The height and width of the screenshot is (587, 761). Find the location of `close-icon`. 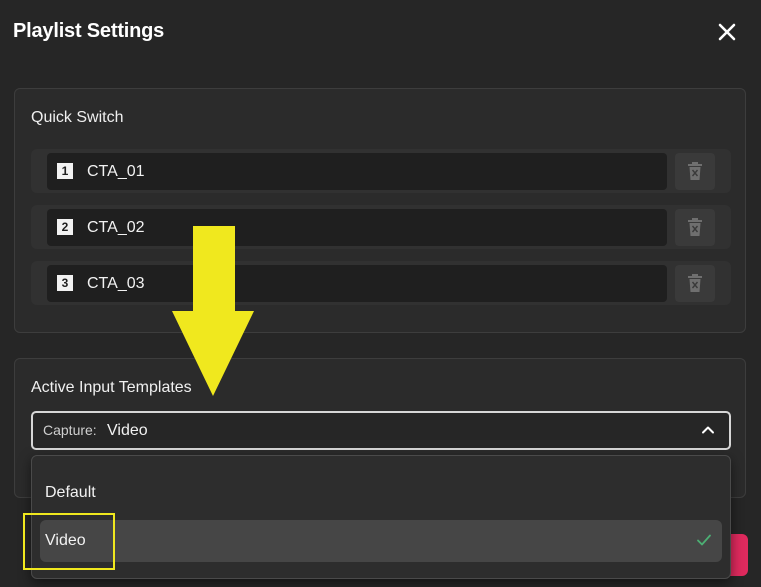

close-icon is located at coordinates (727, 32).